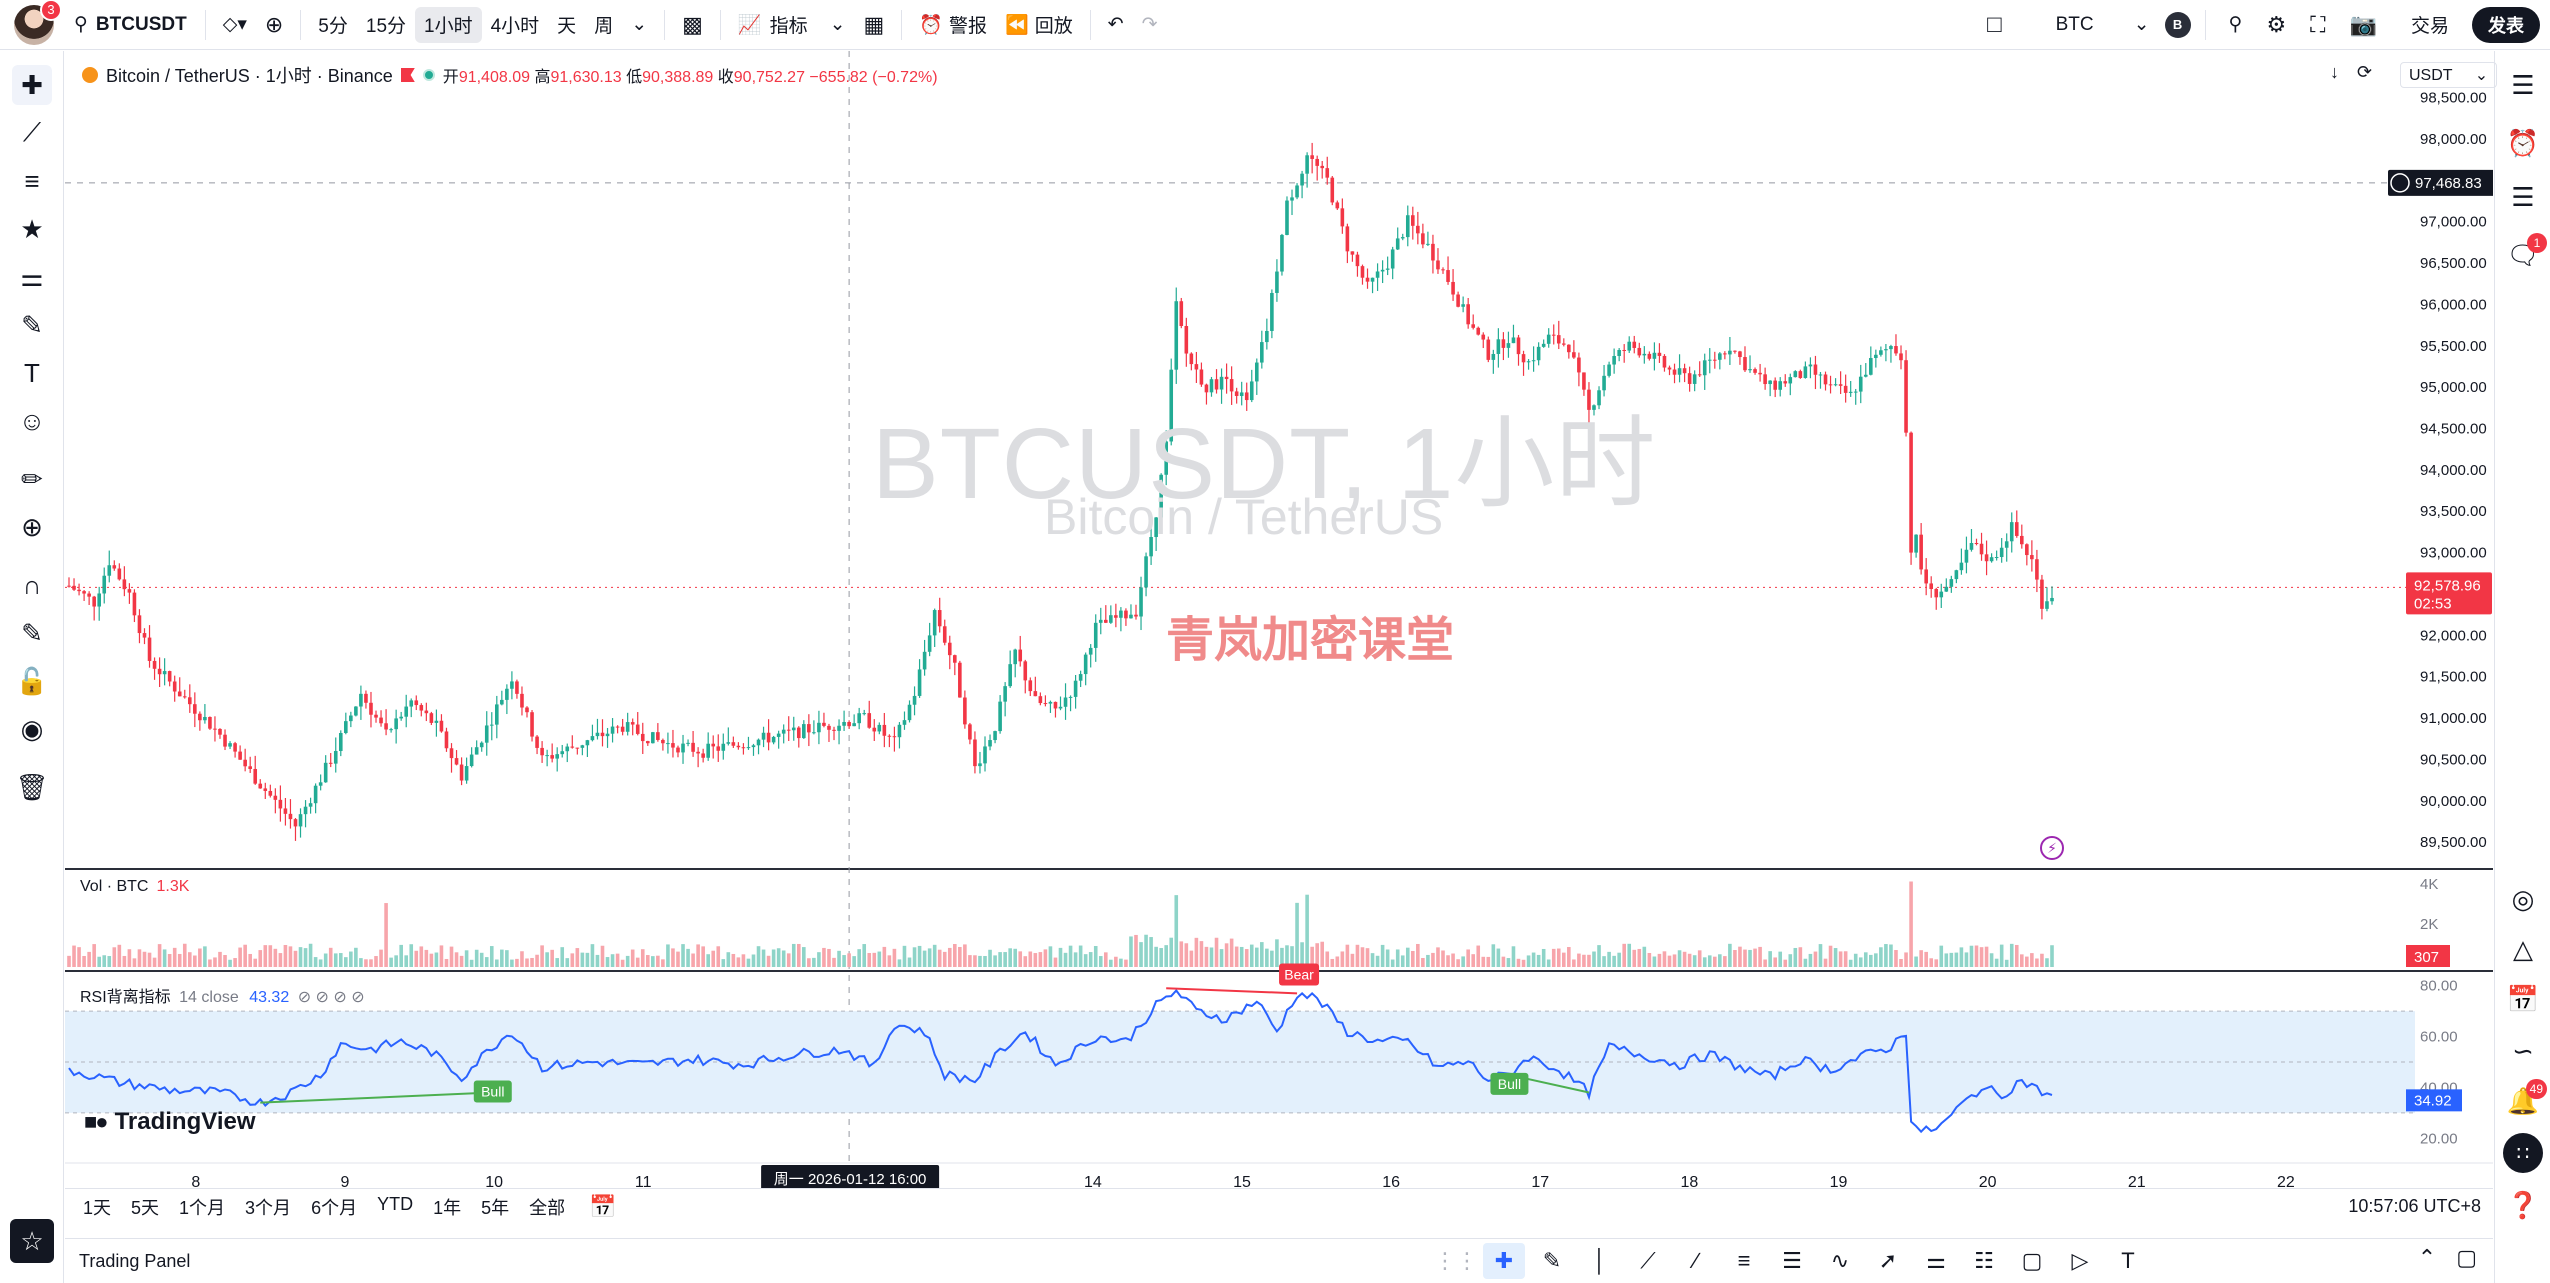  Describe the element at coordinates (145, 1207) in the screenshot. I see `range-button: 5天` at that location.